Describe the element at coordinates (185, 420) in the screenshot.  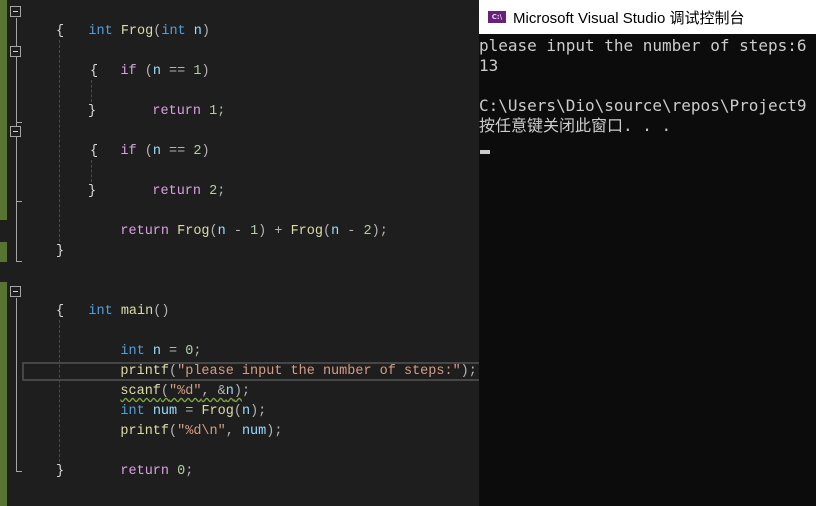
I see `code-line: printf("%d\n", num);` at that location.